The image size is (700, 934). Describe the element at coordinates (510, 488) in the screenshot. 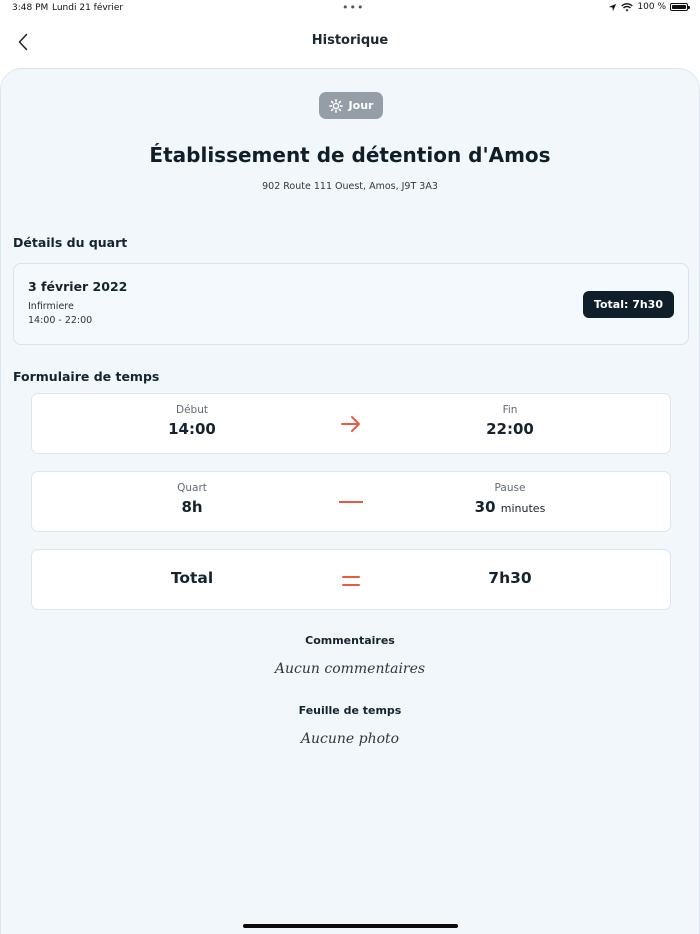

I see `break-label: Pause` at that location.